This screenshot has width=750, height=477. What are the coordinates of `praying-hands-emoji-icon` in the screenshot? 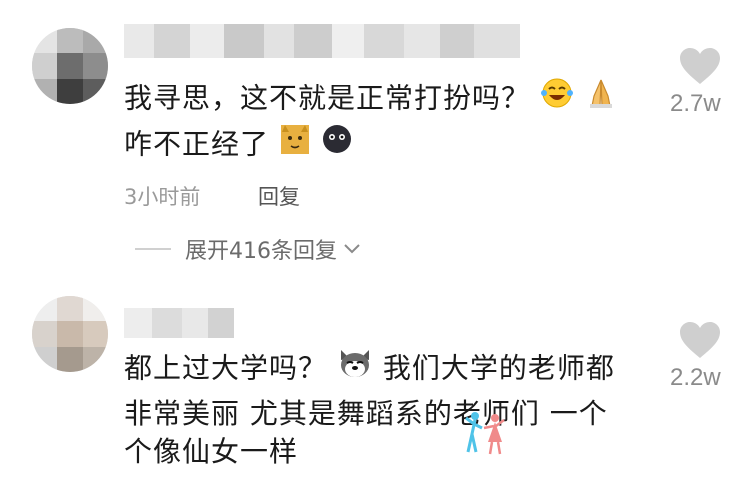 It's located at (601, 99).